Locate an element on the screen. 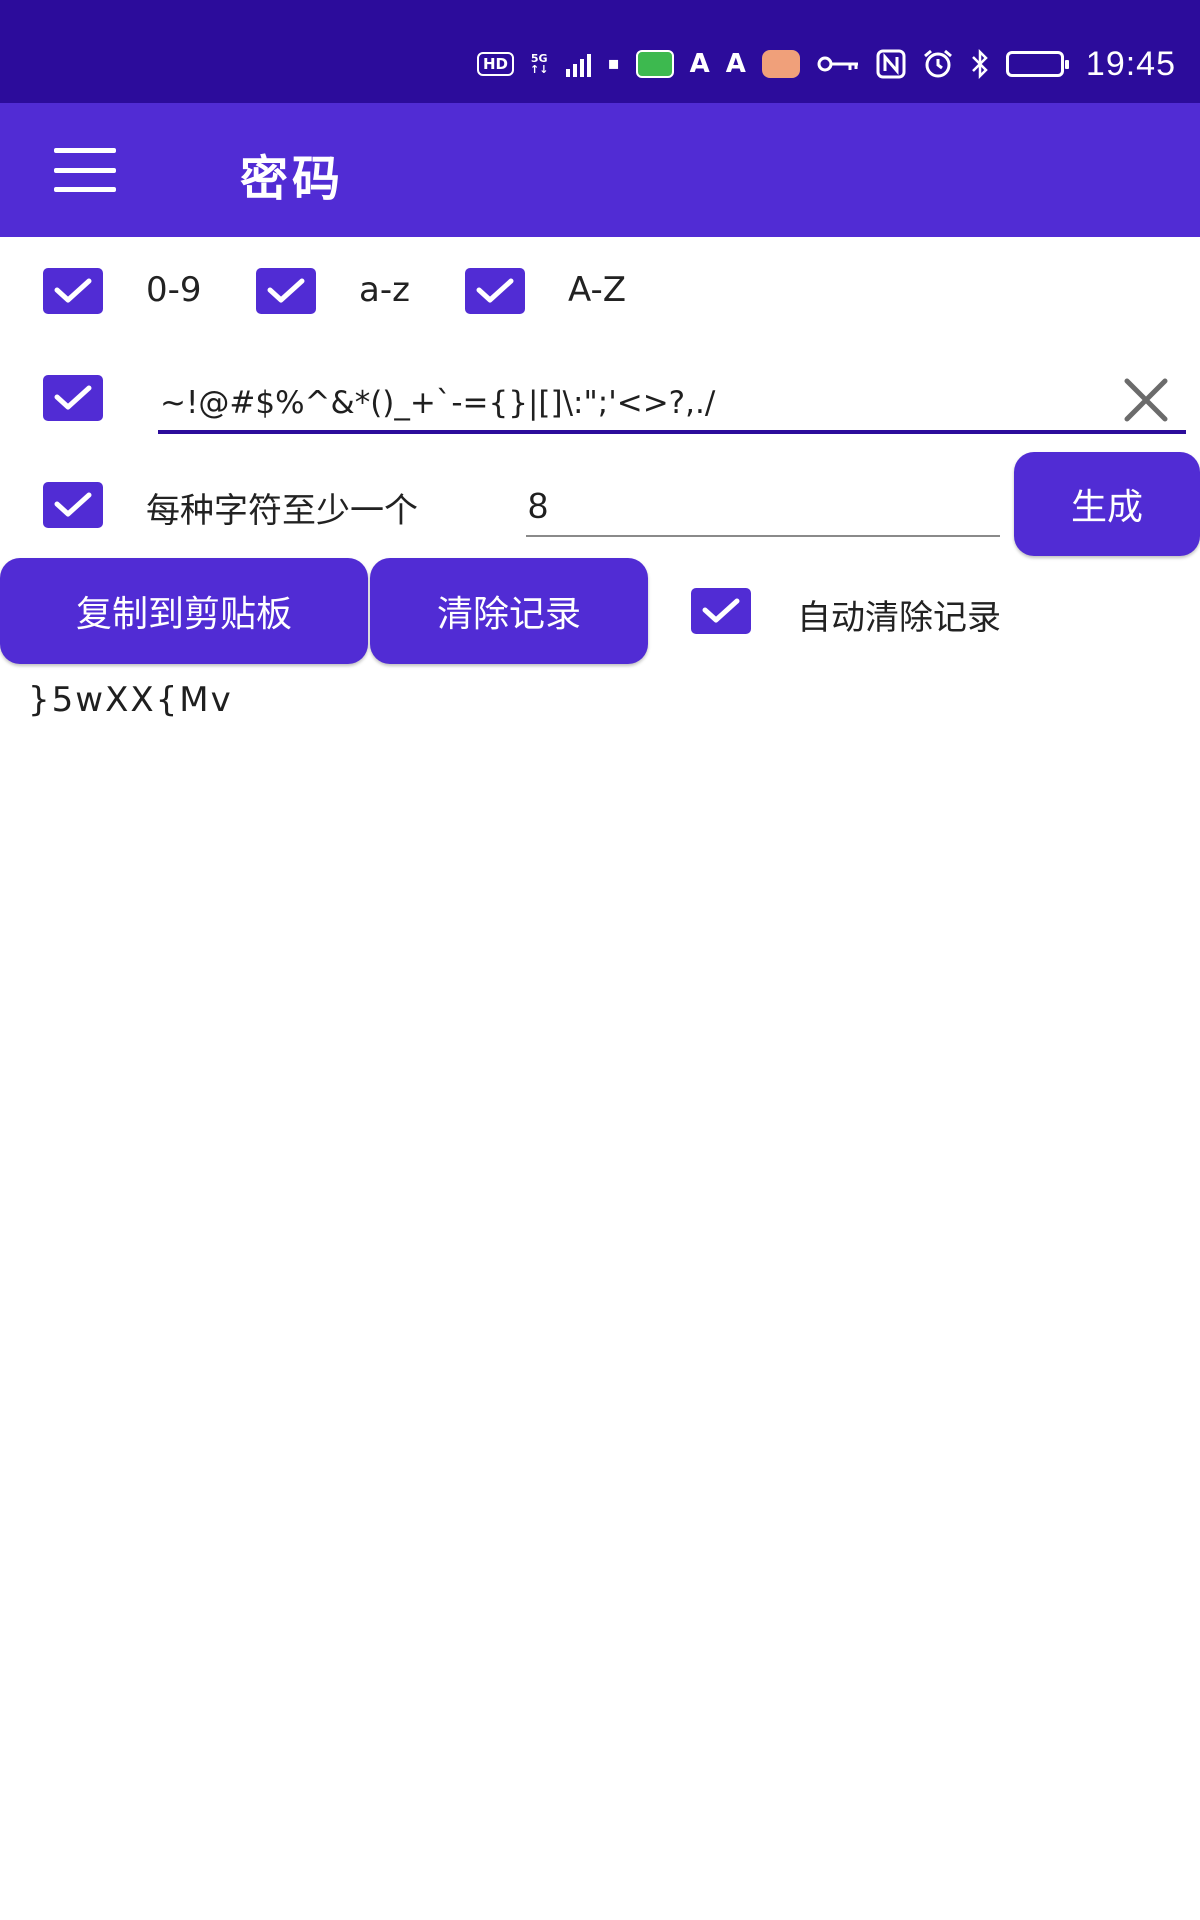  close-icon is located at coordinates (1146, 400).